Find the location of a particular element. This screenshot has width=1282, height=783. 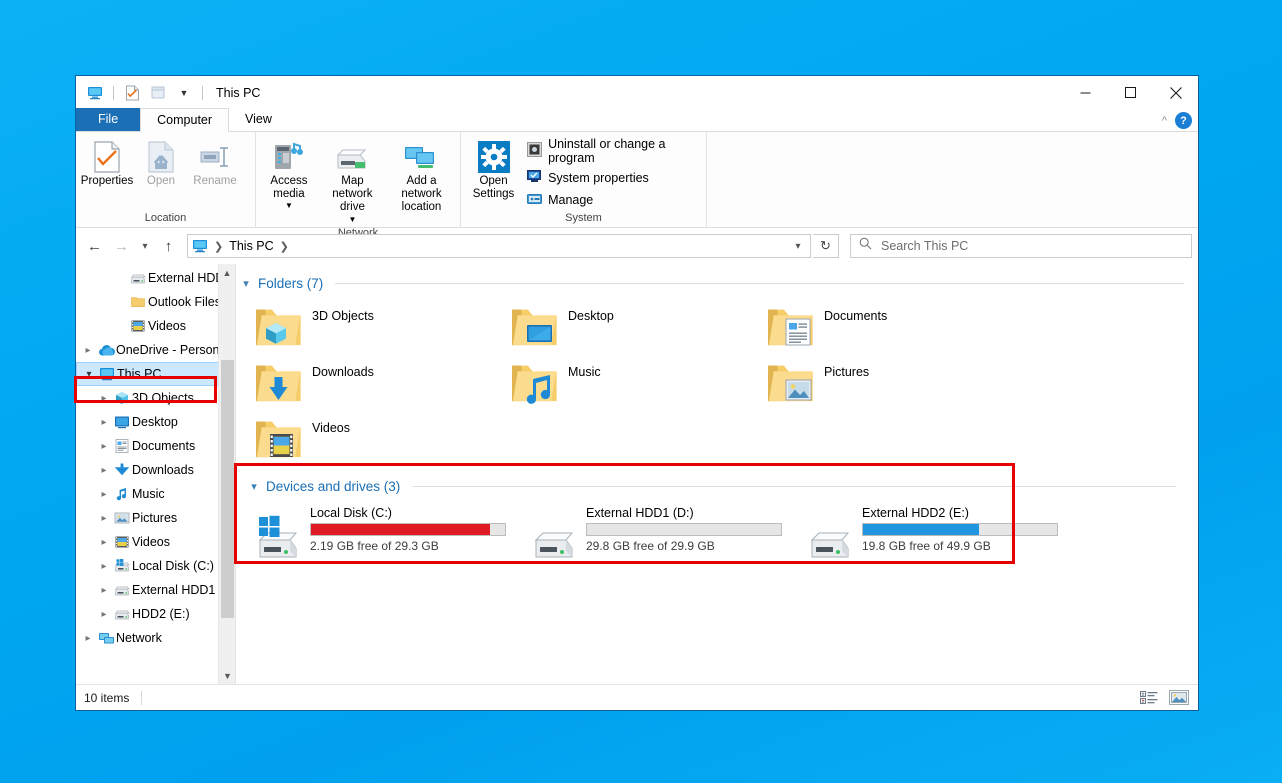

tab-view: View is located at coordinates (258, 119).